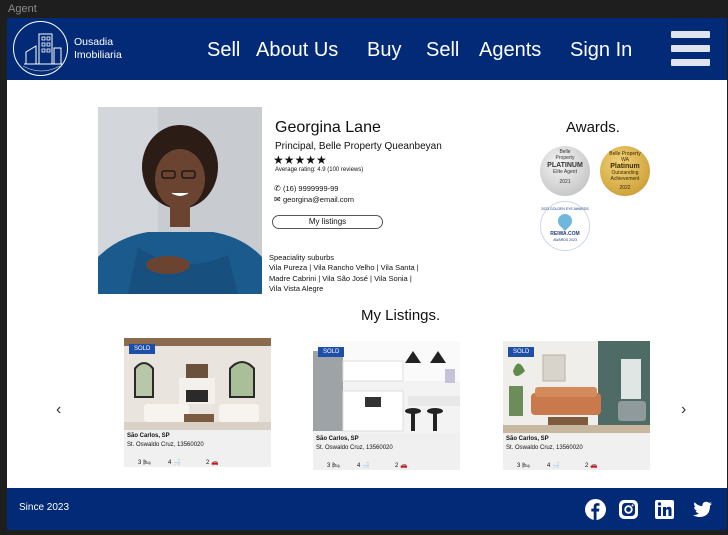 This screenshot has width=728, height=535. What do you see at coordinates (690, 49) in the screenshot?
I see `hamburger-icon` at bounding box center [690, 49].